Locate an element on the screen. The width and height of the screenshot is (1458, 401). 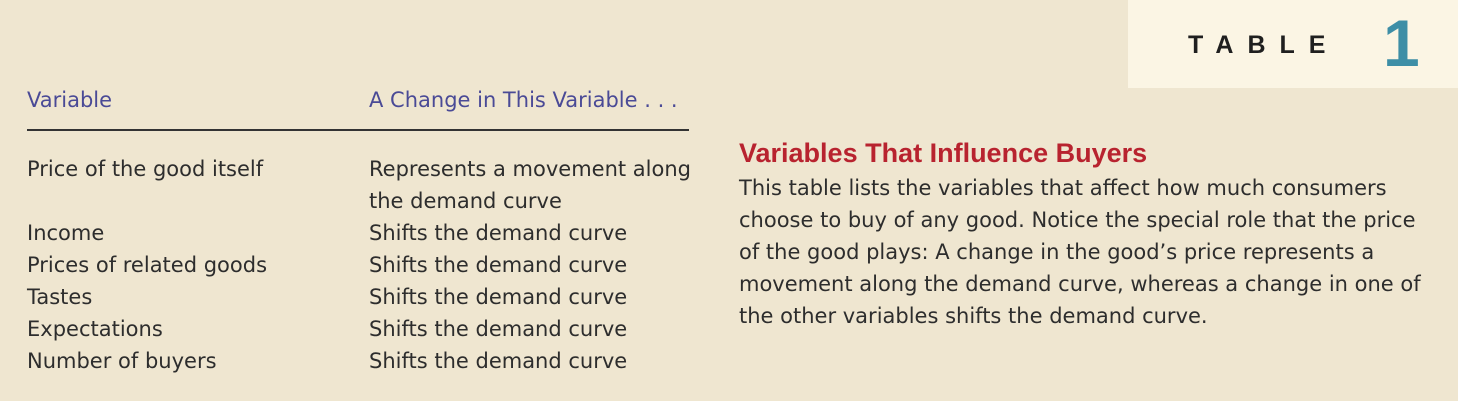
variable-cell: Income is located at coordinates (66, 233).